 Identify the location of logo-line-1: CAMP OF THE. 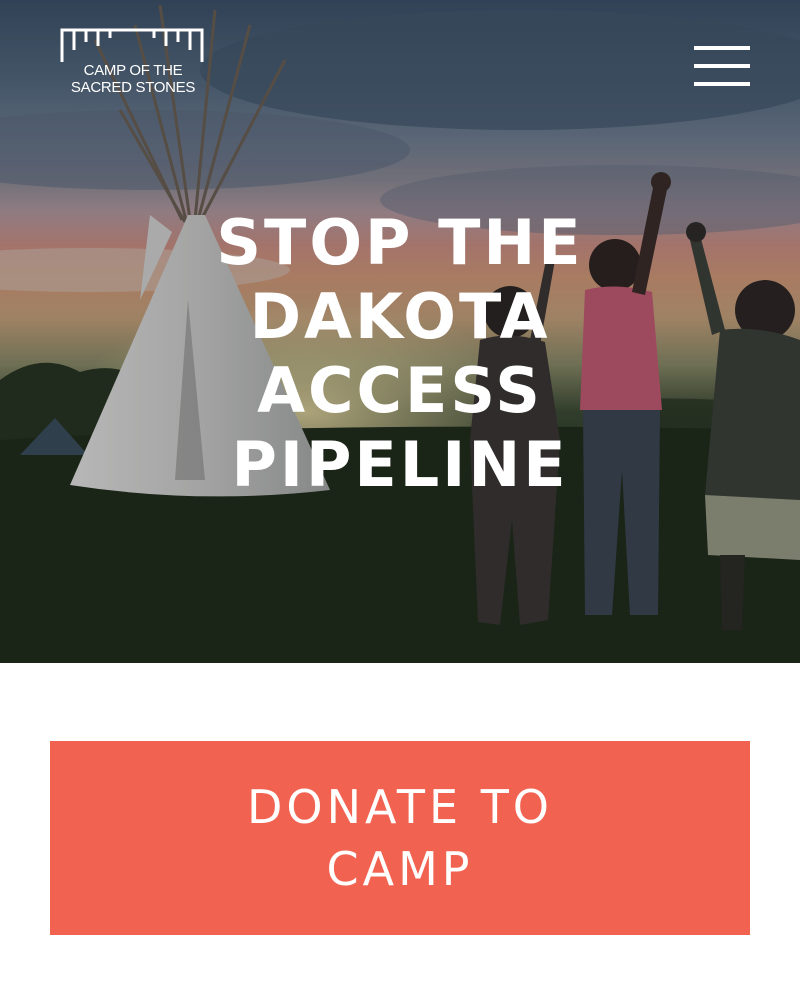
(133, 70).